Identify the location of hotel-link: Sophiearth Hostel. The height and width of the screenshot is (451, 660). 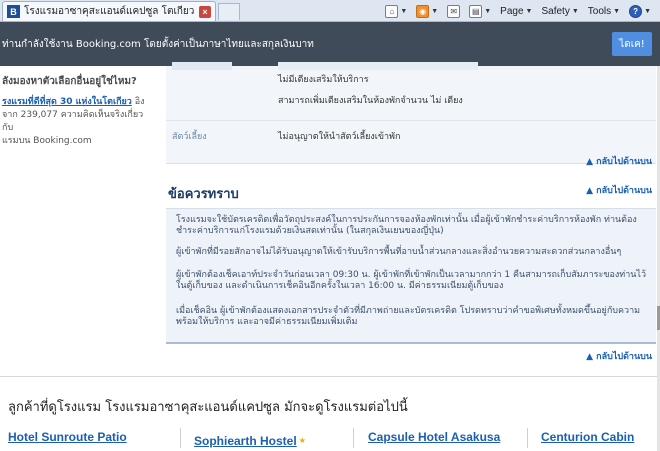
(245, 441).